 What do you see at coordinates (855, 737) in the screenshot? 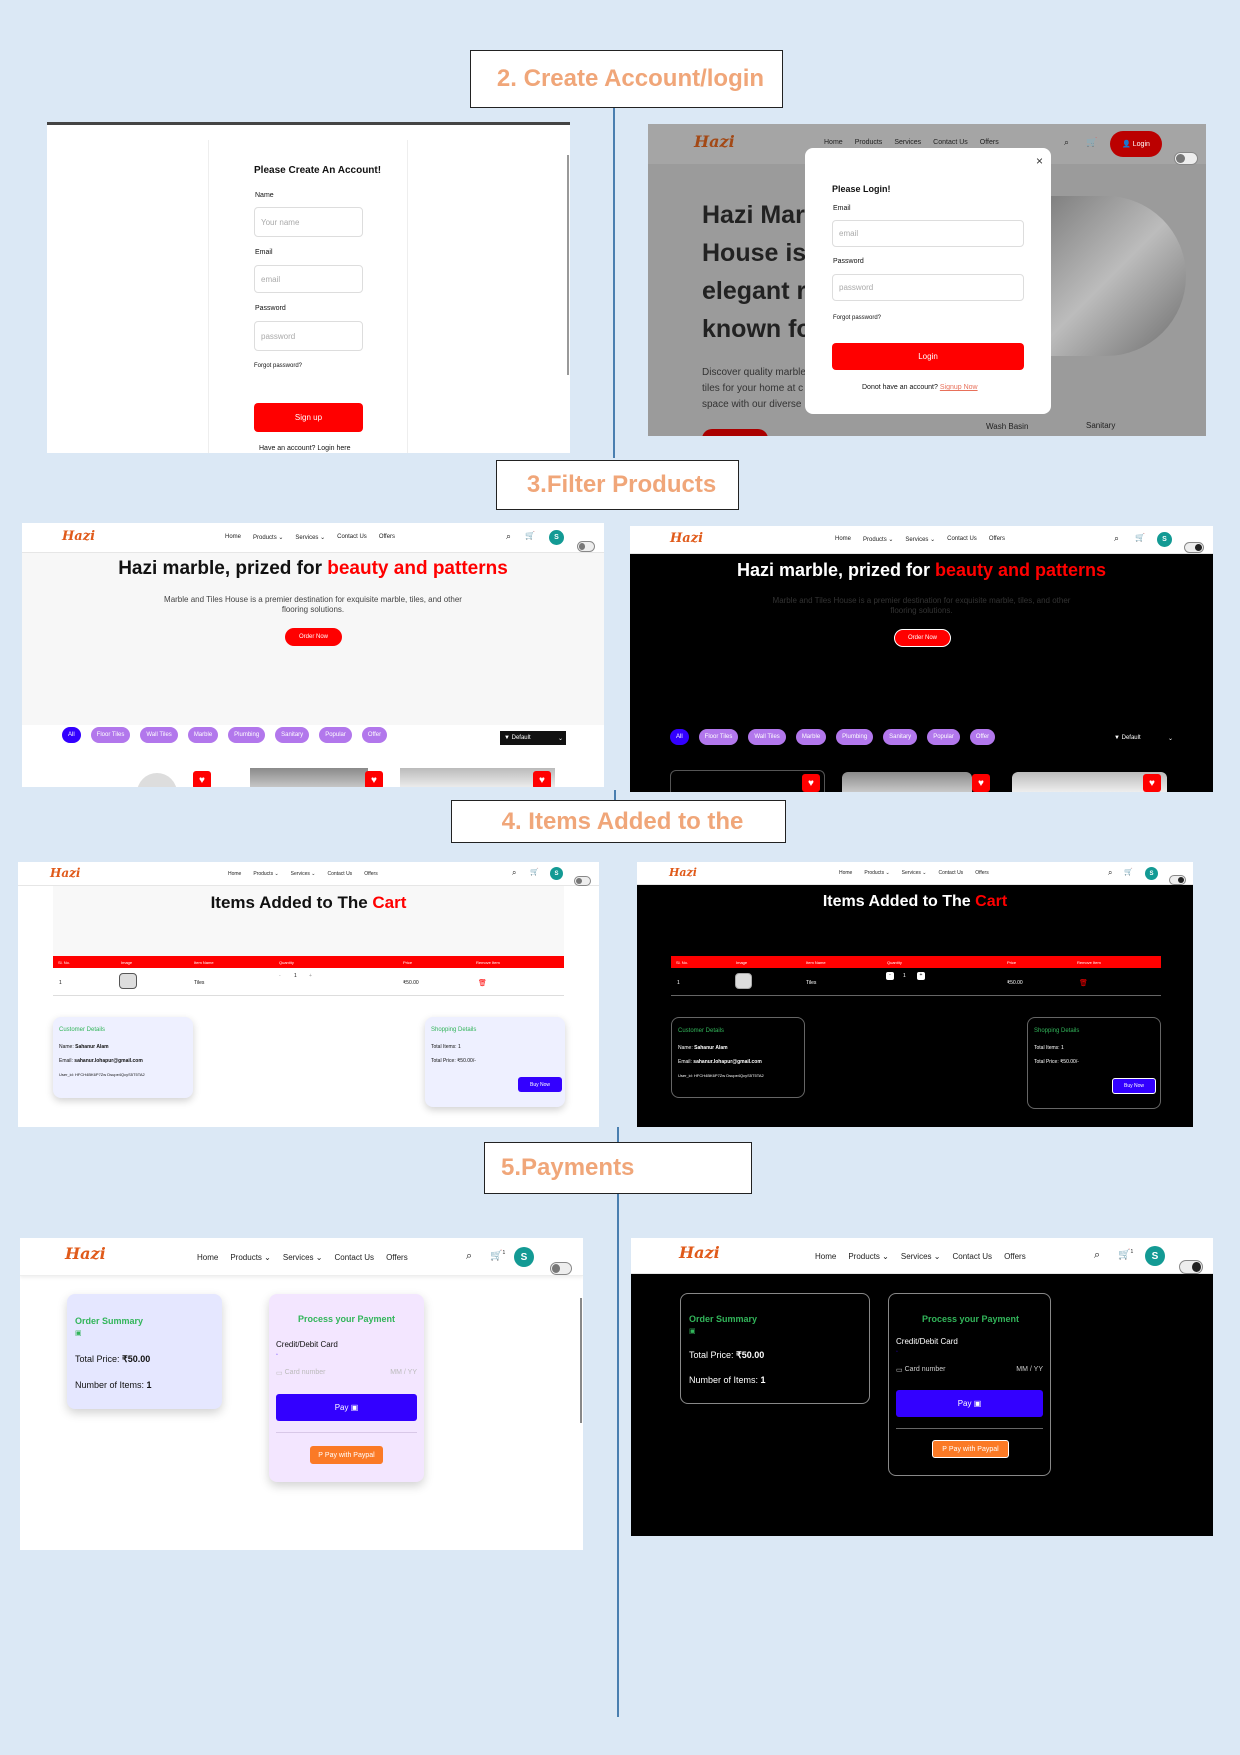
I see `pill-plumbing: Plumbing` at bounding box center [855, 737].